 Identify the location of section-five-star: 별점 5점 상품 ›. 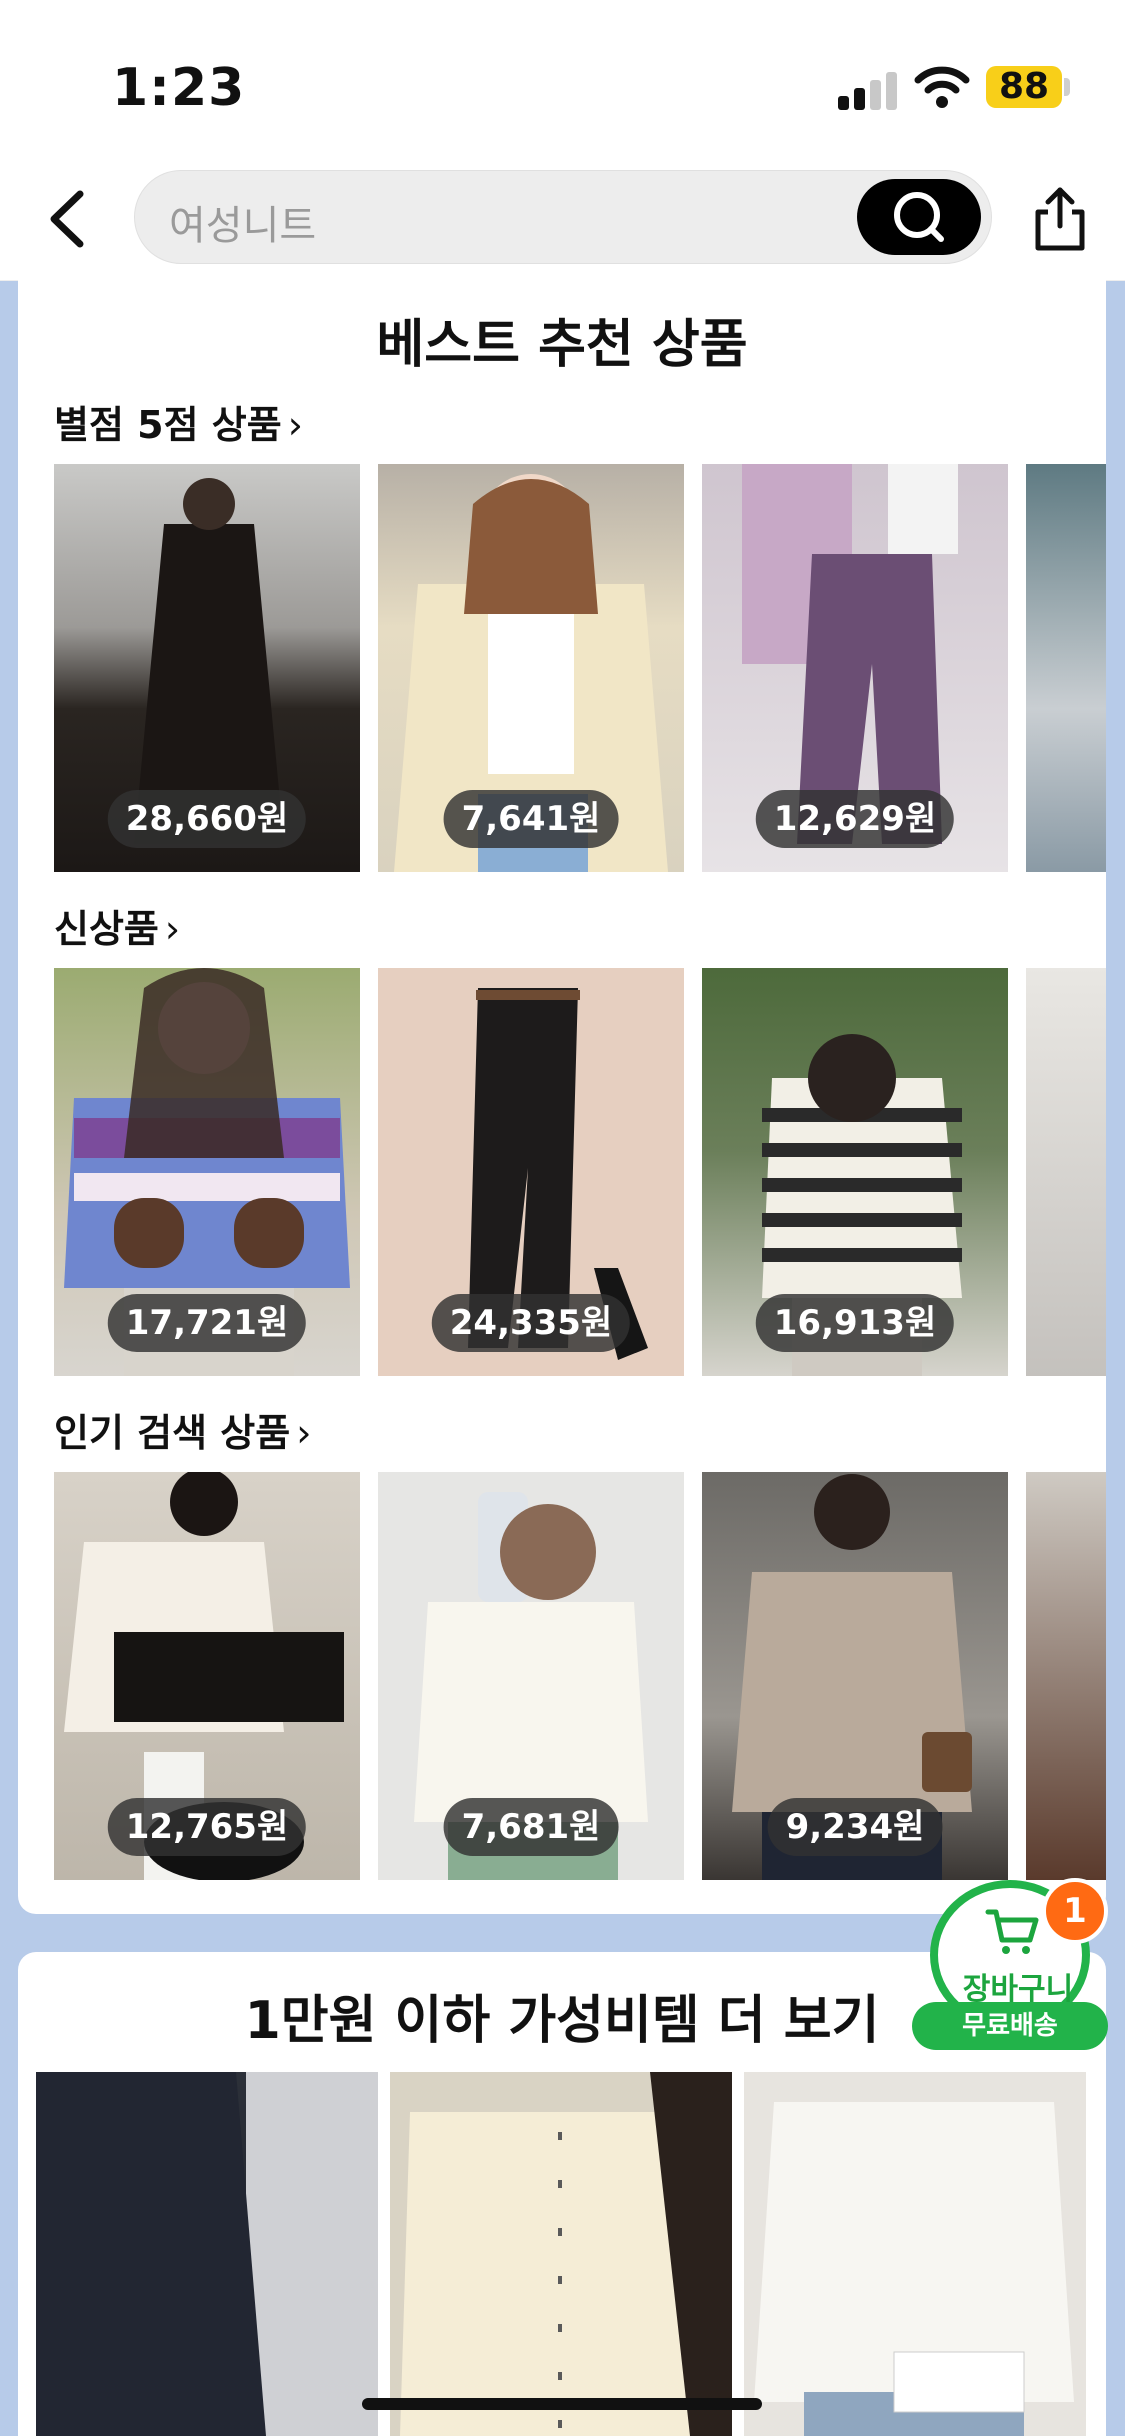
(178, 421).